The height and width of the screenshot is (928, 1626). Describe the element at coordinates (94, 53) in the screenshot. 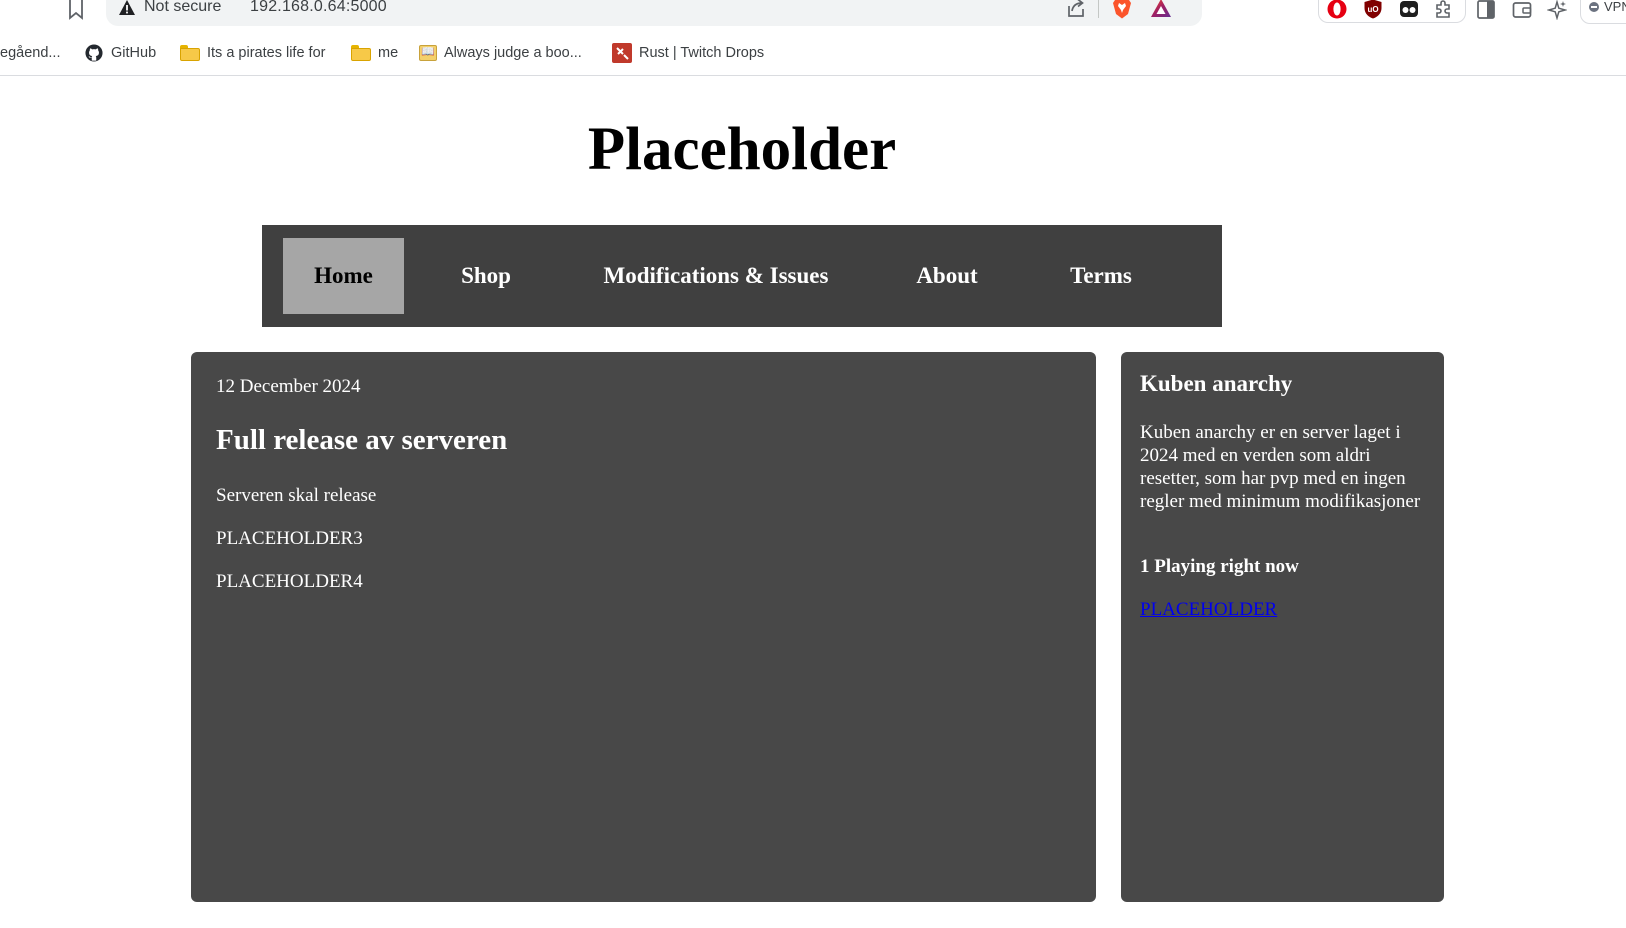

I see `github-icon` at that location.